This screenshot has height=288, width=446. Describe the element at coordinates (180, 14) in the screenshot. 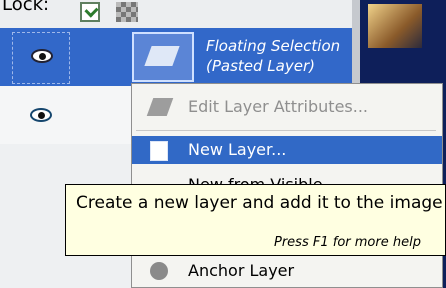

I see `lock-row: Lock:` at that location.